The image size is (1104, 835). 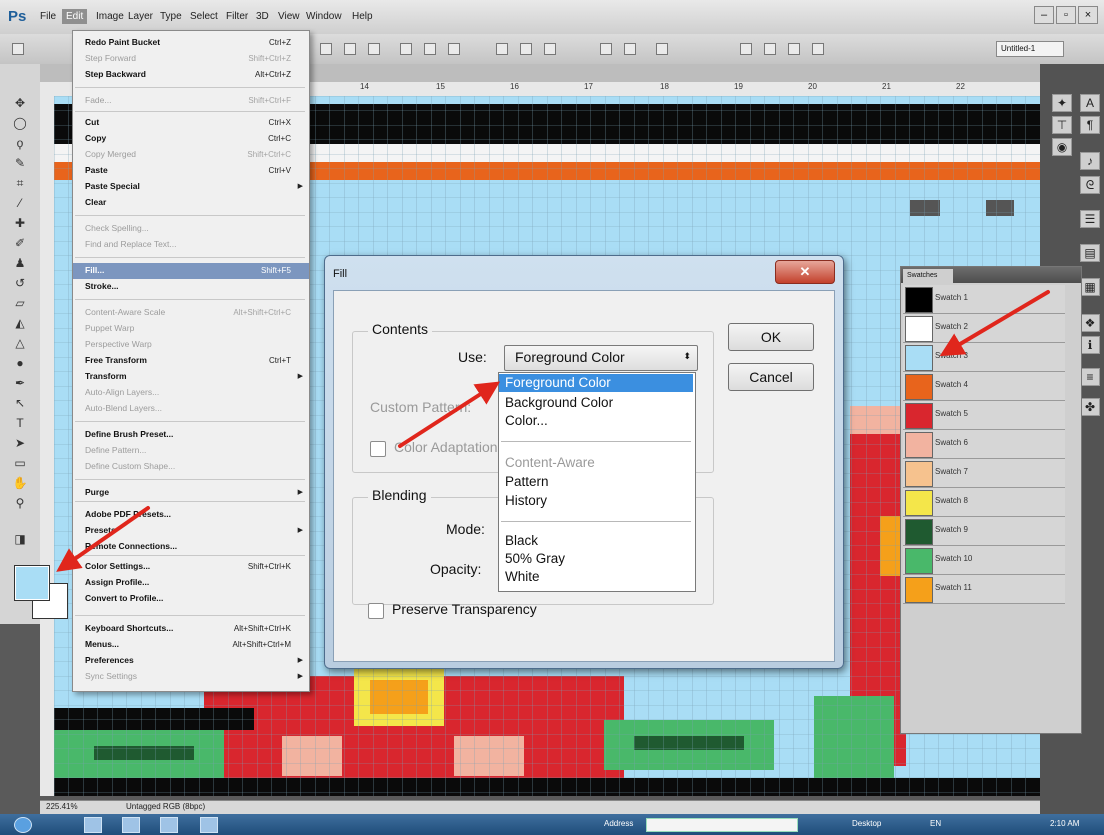 What do you see at coordinates (449, 414) in the screenshot?
I see `arrow-to-foreground-option` at bounding box center [449, 414].